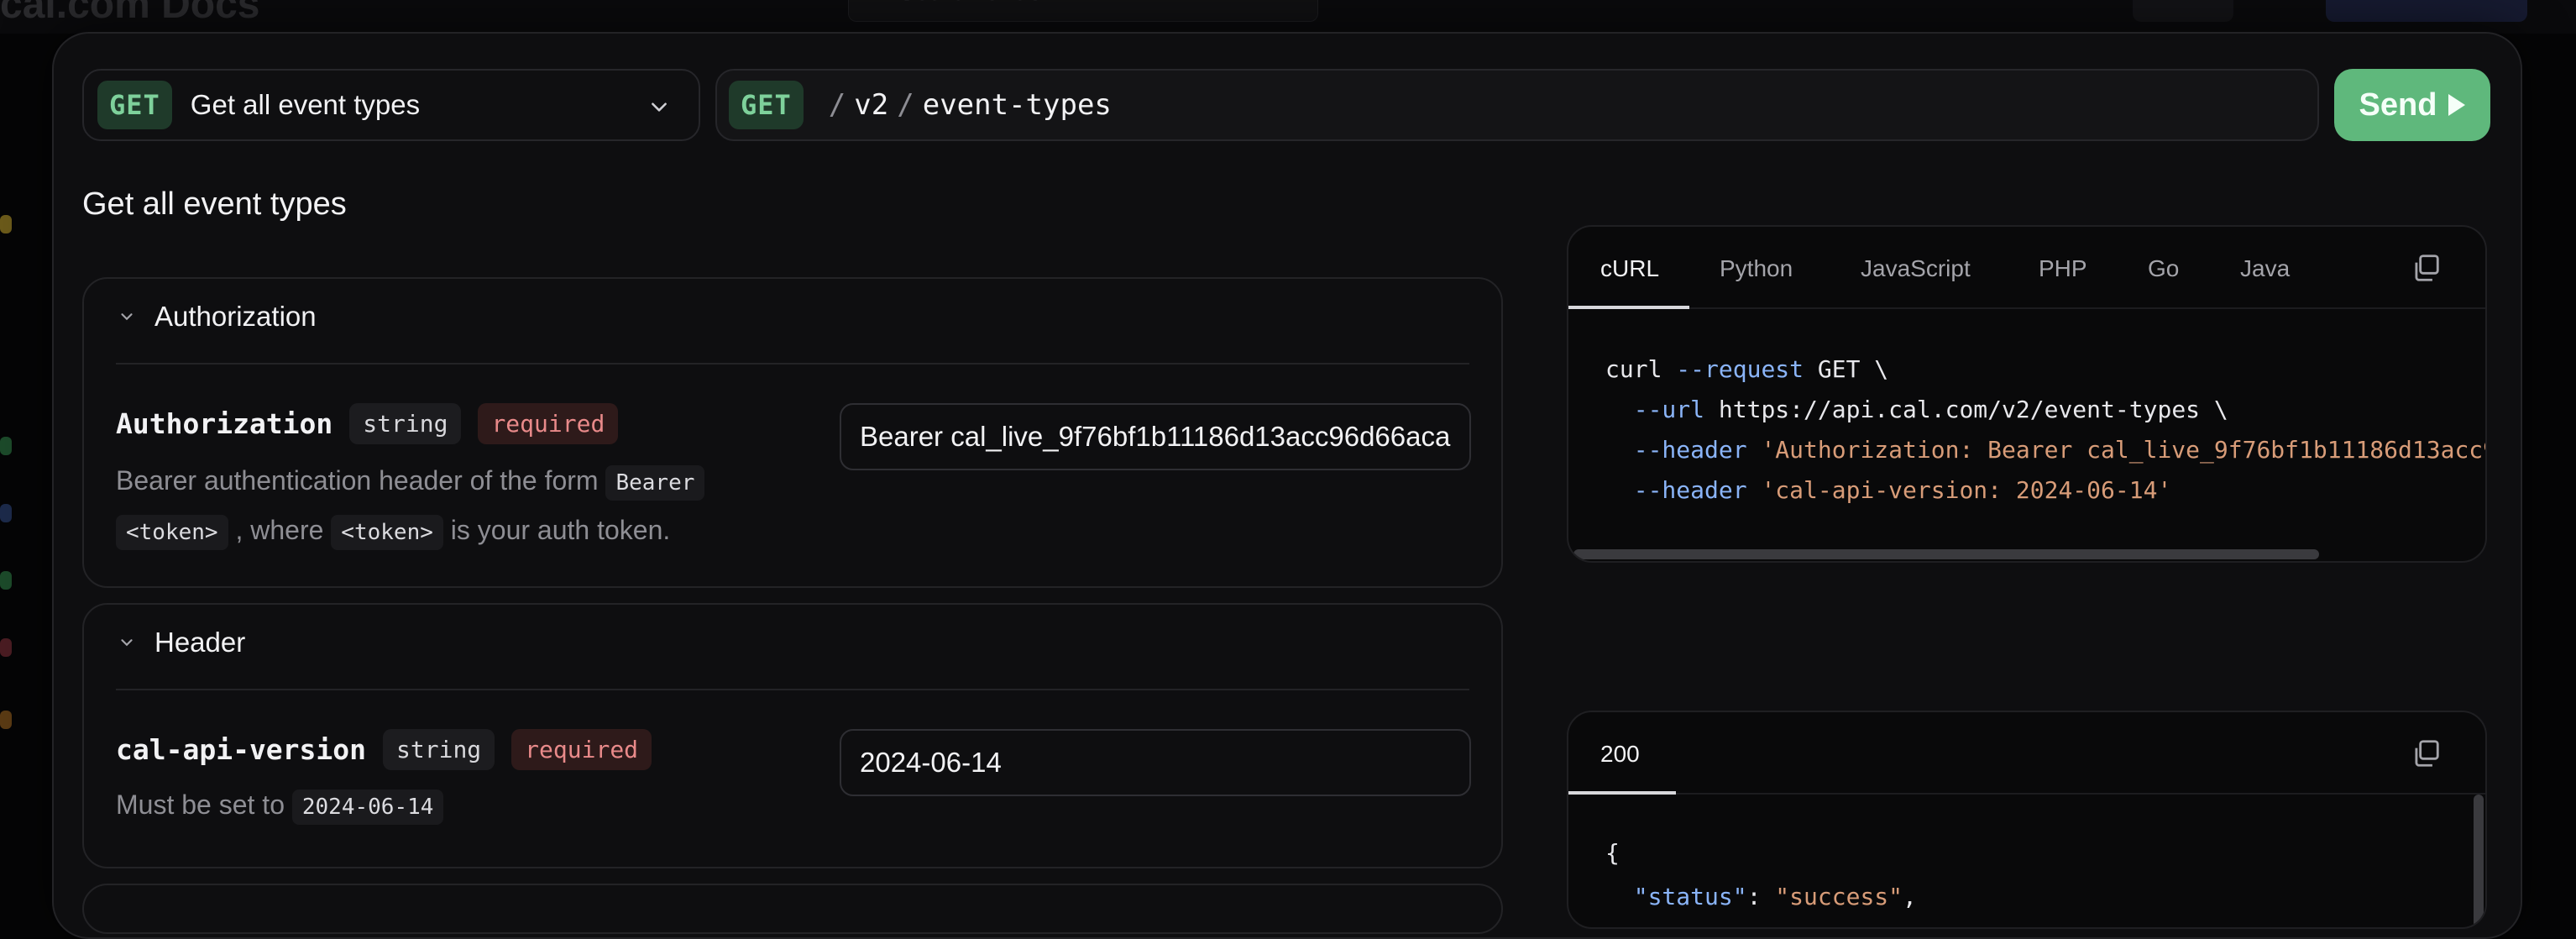 The width and height of the screenshot is (2576, 939). What do you see at coordinates (241, 749) in the screenshot?
I see `param-name: cal-api-version` at bounding box center [241, 749].